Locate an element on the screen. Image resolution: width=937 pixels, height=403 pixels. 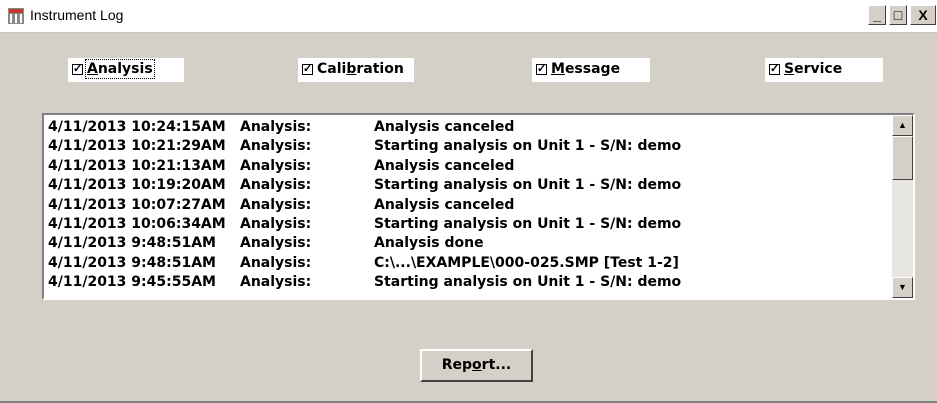
close-button: X is located at coordinates (923, 15).